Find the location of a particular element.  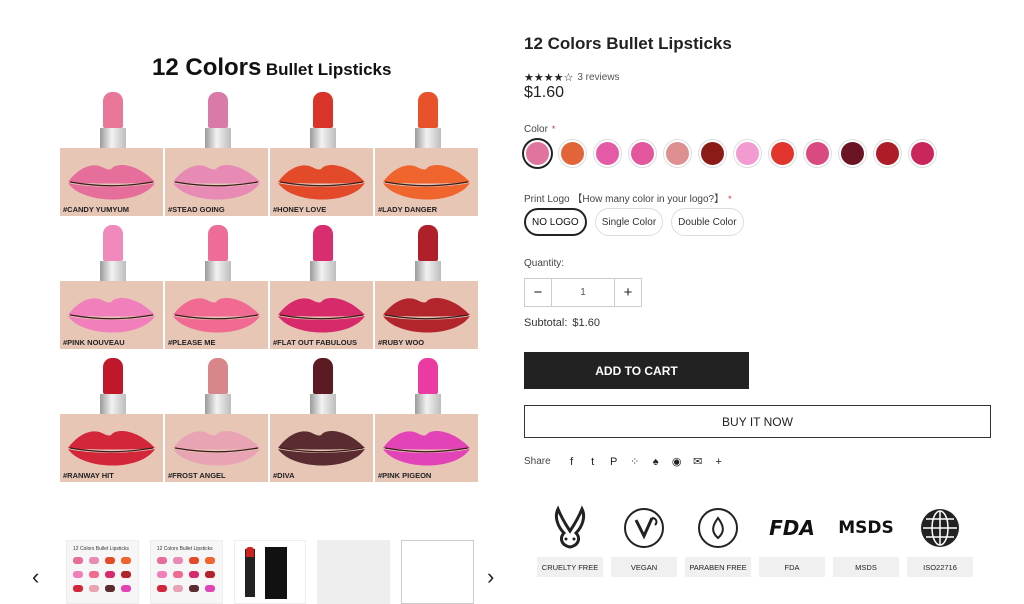

lip-swatch-image: #FROST ANGEL is located at coordinates (216, 448).